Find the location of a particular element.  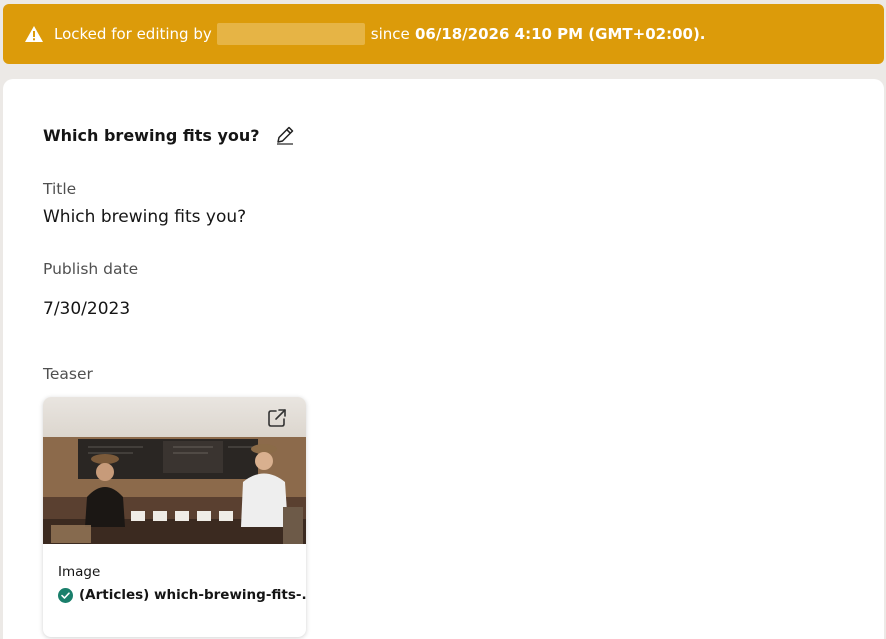

title-value: Which brewing fits you? is located at coordinates (145, 217).